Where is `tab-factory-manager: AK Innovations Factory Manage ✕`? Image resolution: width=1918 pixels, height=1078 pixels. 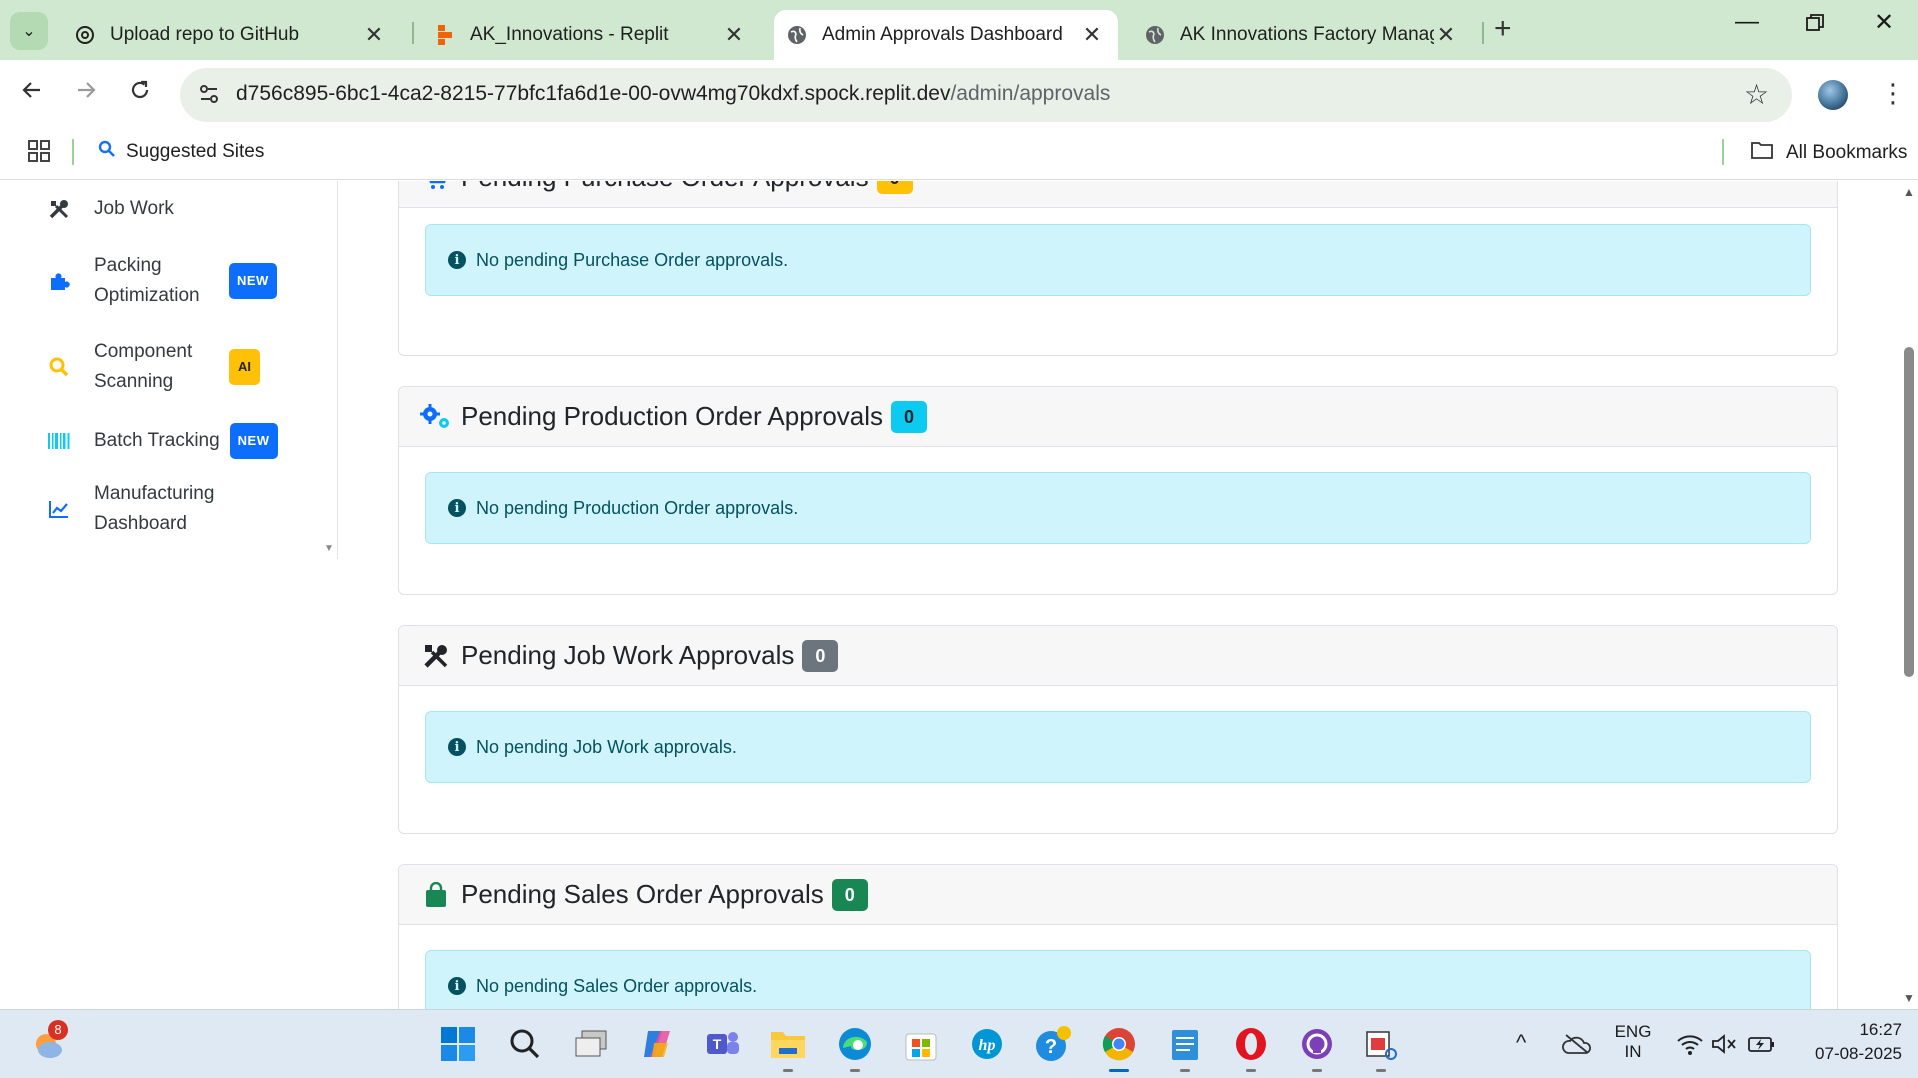
tab-factory-manager: AK Innovations Factory Manage ✕ is located at coordinates (1301, 35).